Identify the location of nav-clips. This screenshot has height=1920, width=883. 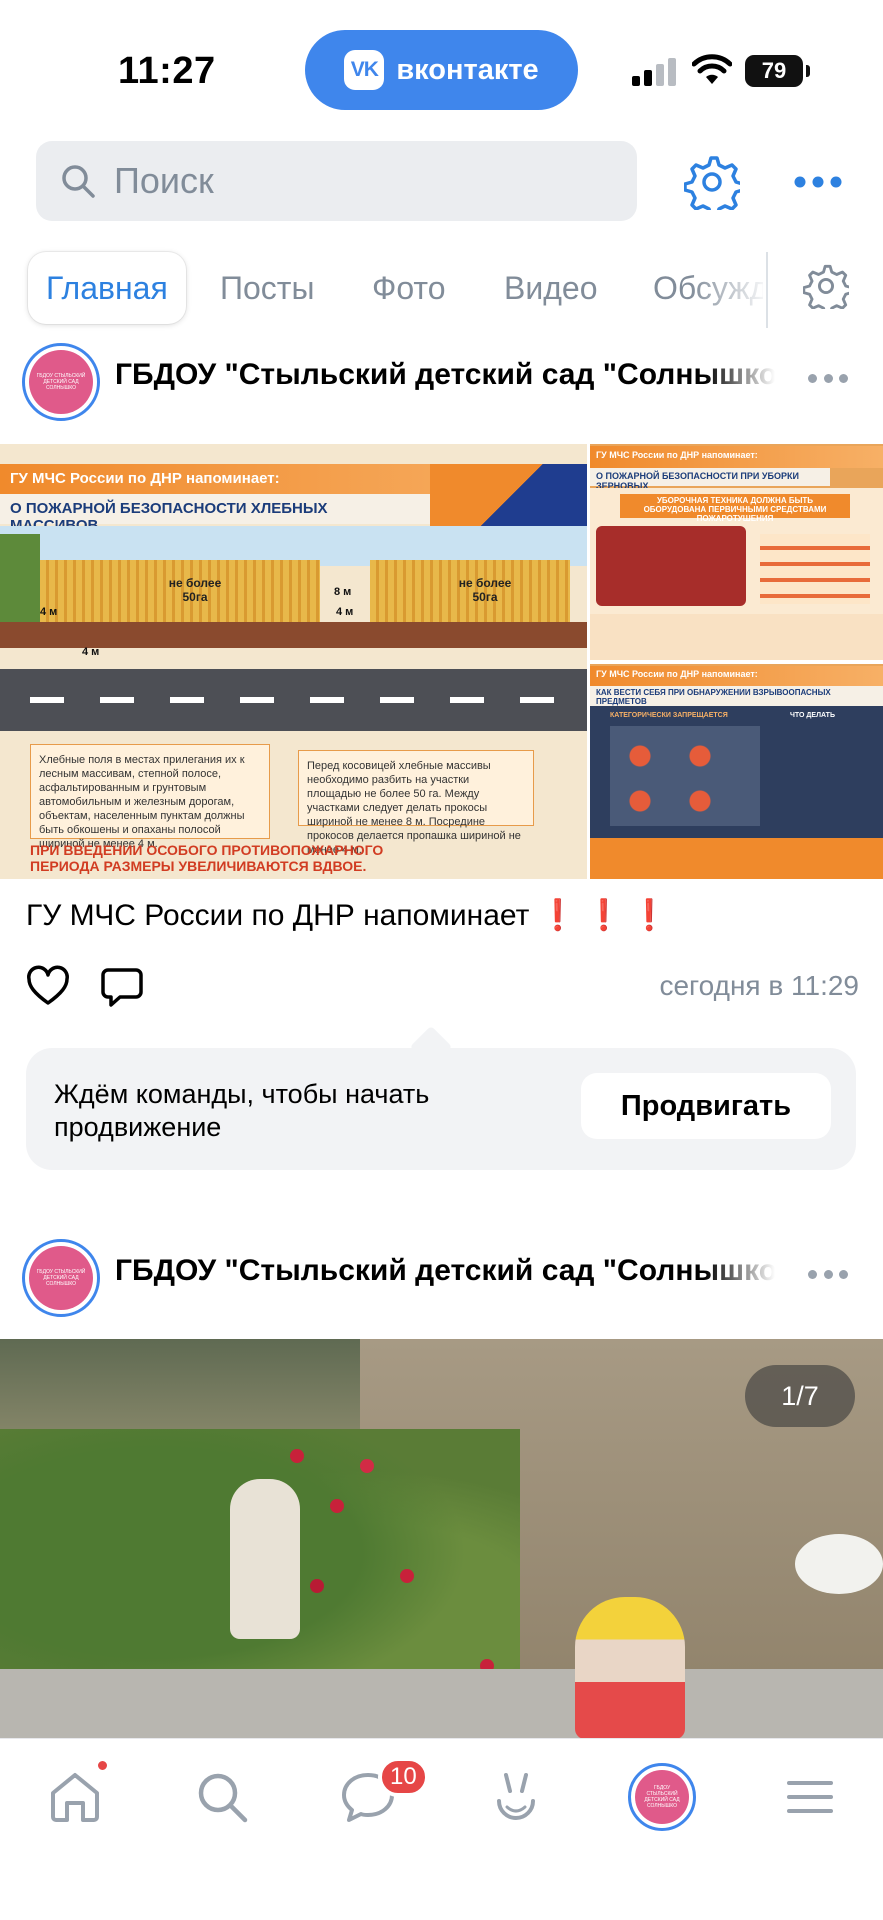
(516, 1797).